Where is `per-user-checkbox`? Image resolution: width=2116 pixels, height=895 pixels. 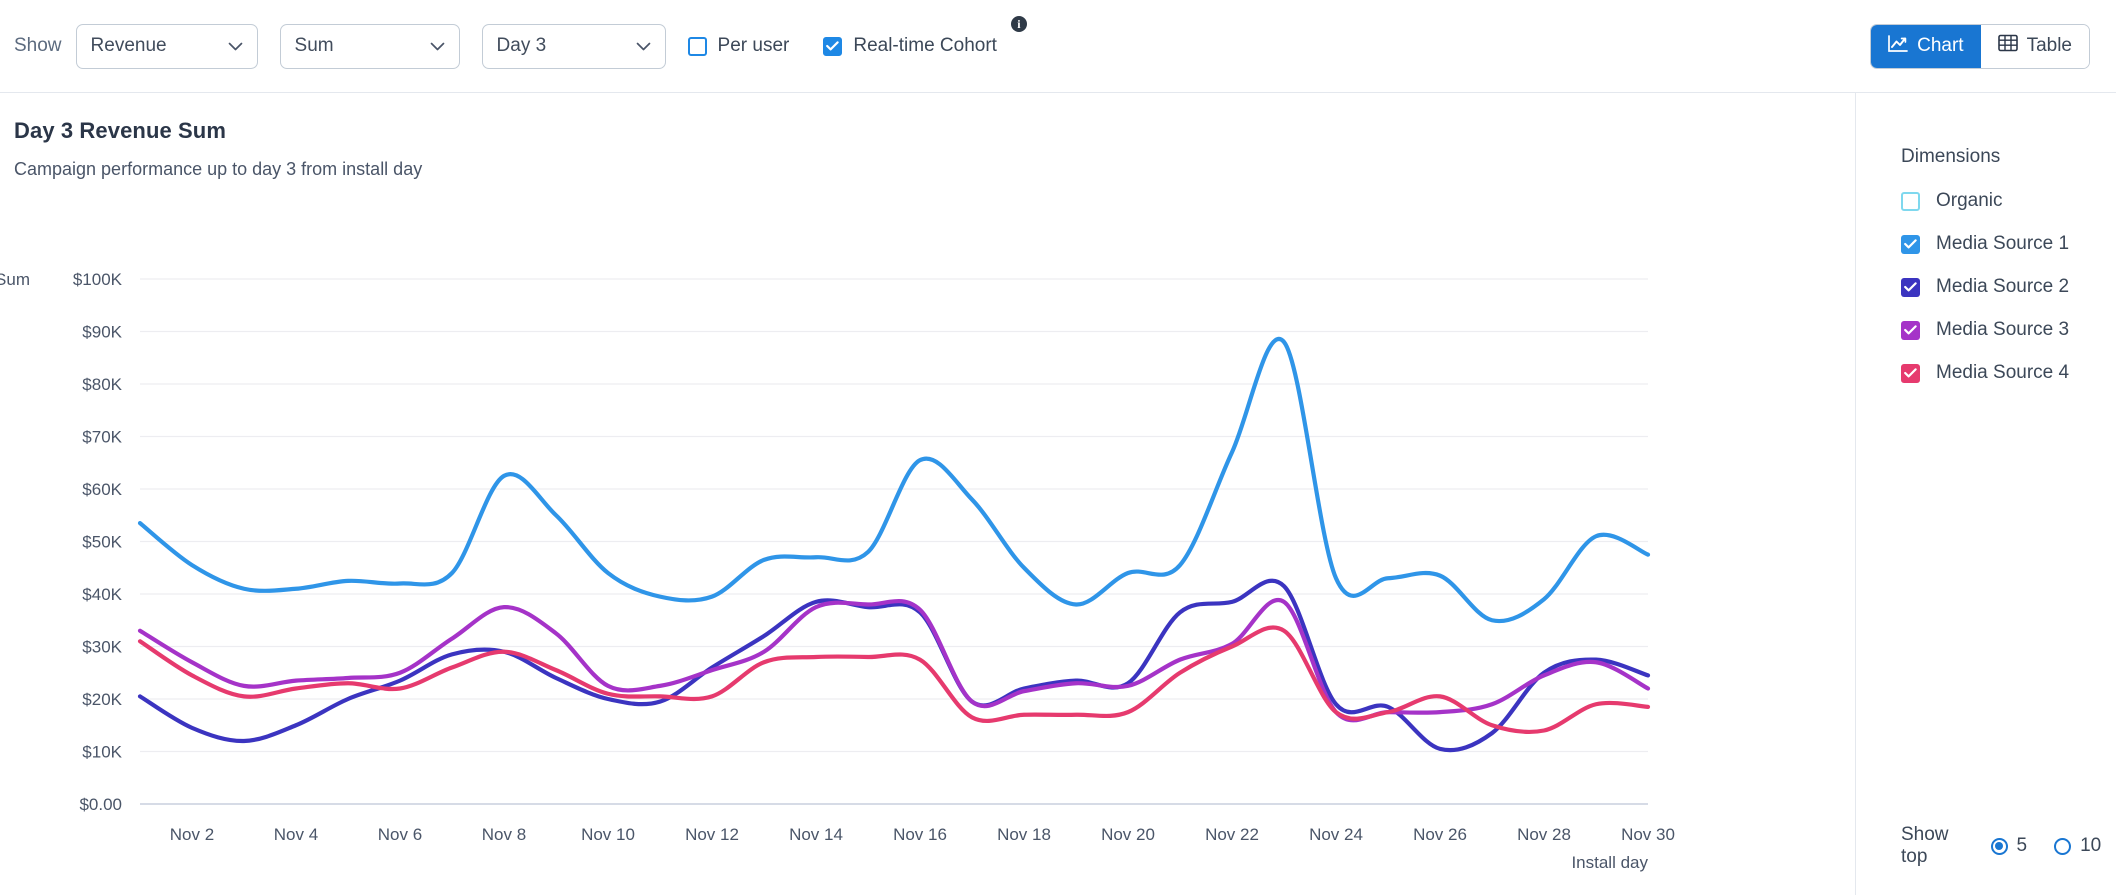 per-user-checkbox is located at coordinates (697, 46).